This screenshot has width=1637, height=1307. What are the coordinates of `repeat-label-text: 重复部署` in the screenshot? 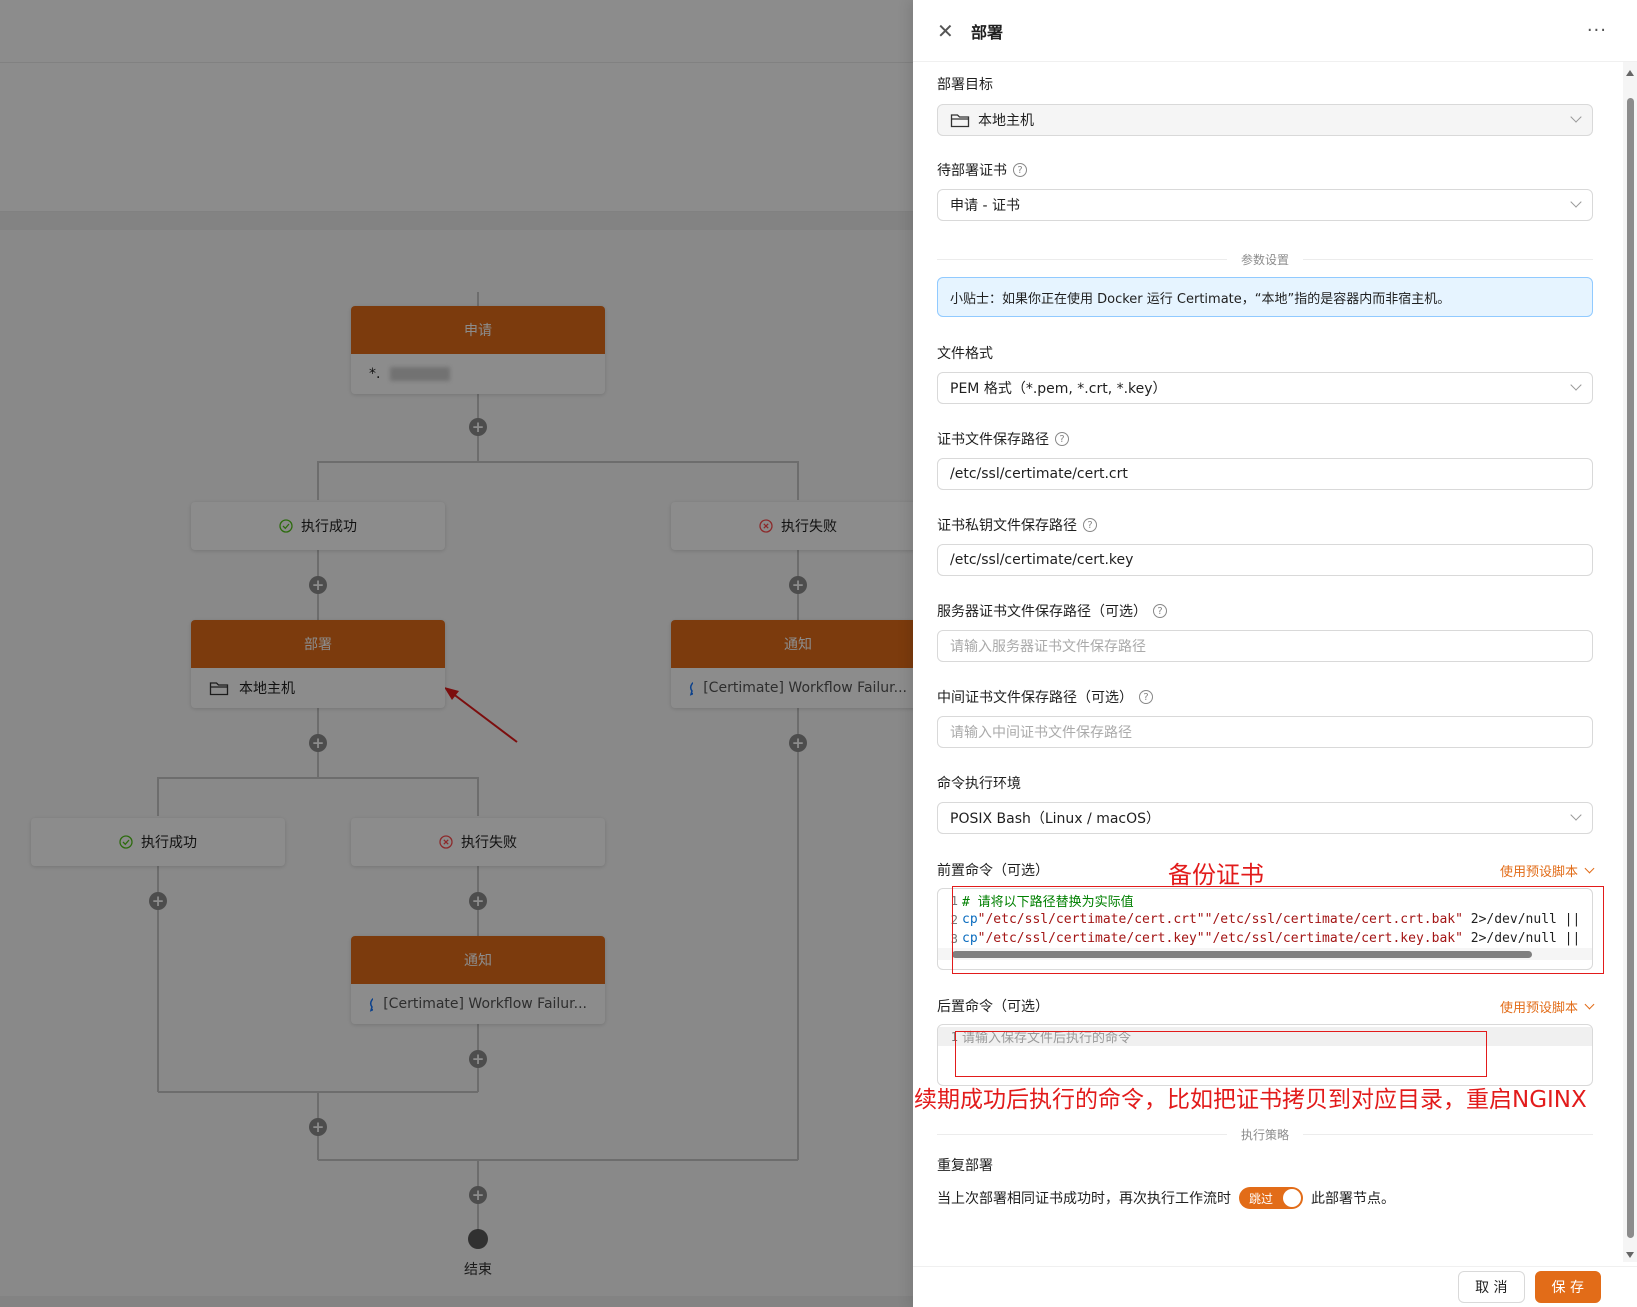 It's located at (965, 1166).